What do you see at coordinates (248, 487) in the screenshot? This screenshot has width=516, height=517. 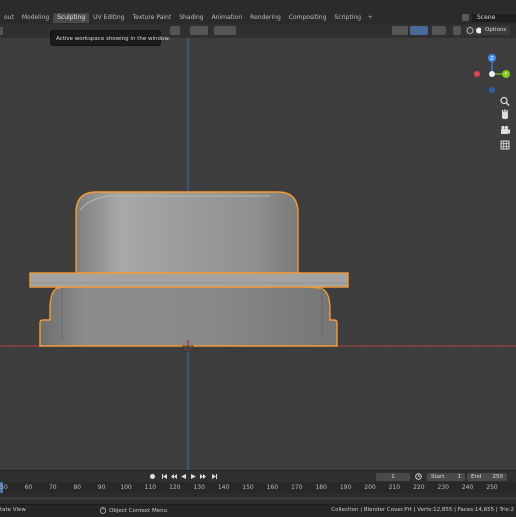 I see `ruler-tick-label: 150` at bounding box center [248, 487].